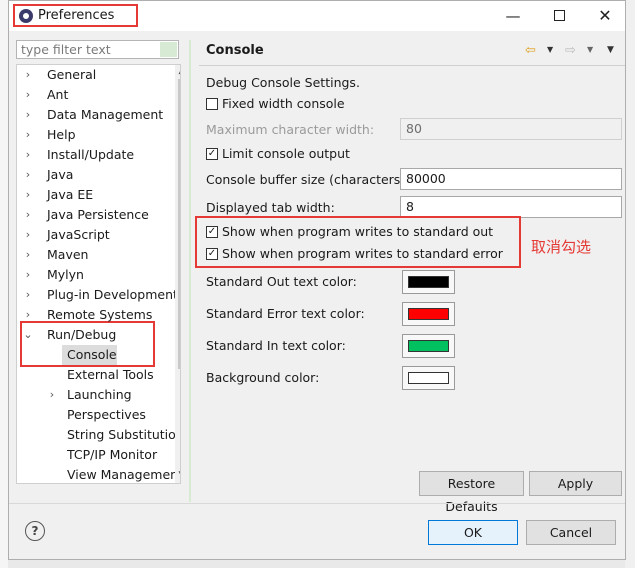 The width and height of the screenshot is (635, 568). What do you see at coordinates (70, 194) in the screenshot?
I see `tree-item-label: Java EE` at bounding box center [70, 194].